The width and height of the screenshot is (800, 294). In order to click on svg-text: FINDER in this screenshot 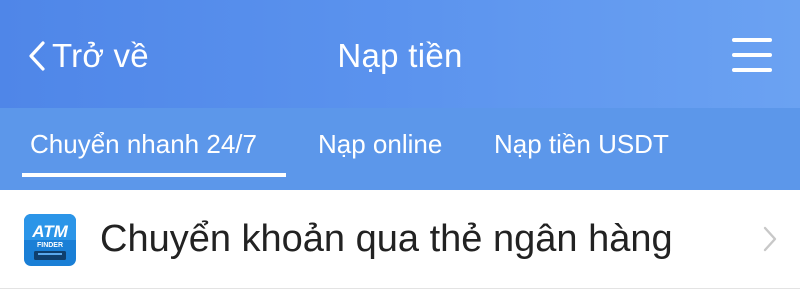, I will do `click(50, 245)`.